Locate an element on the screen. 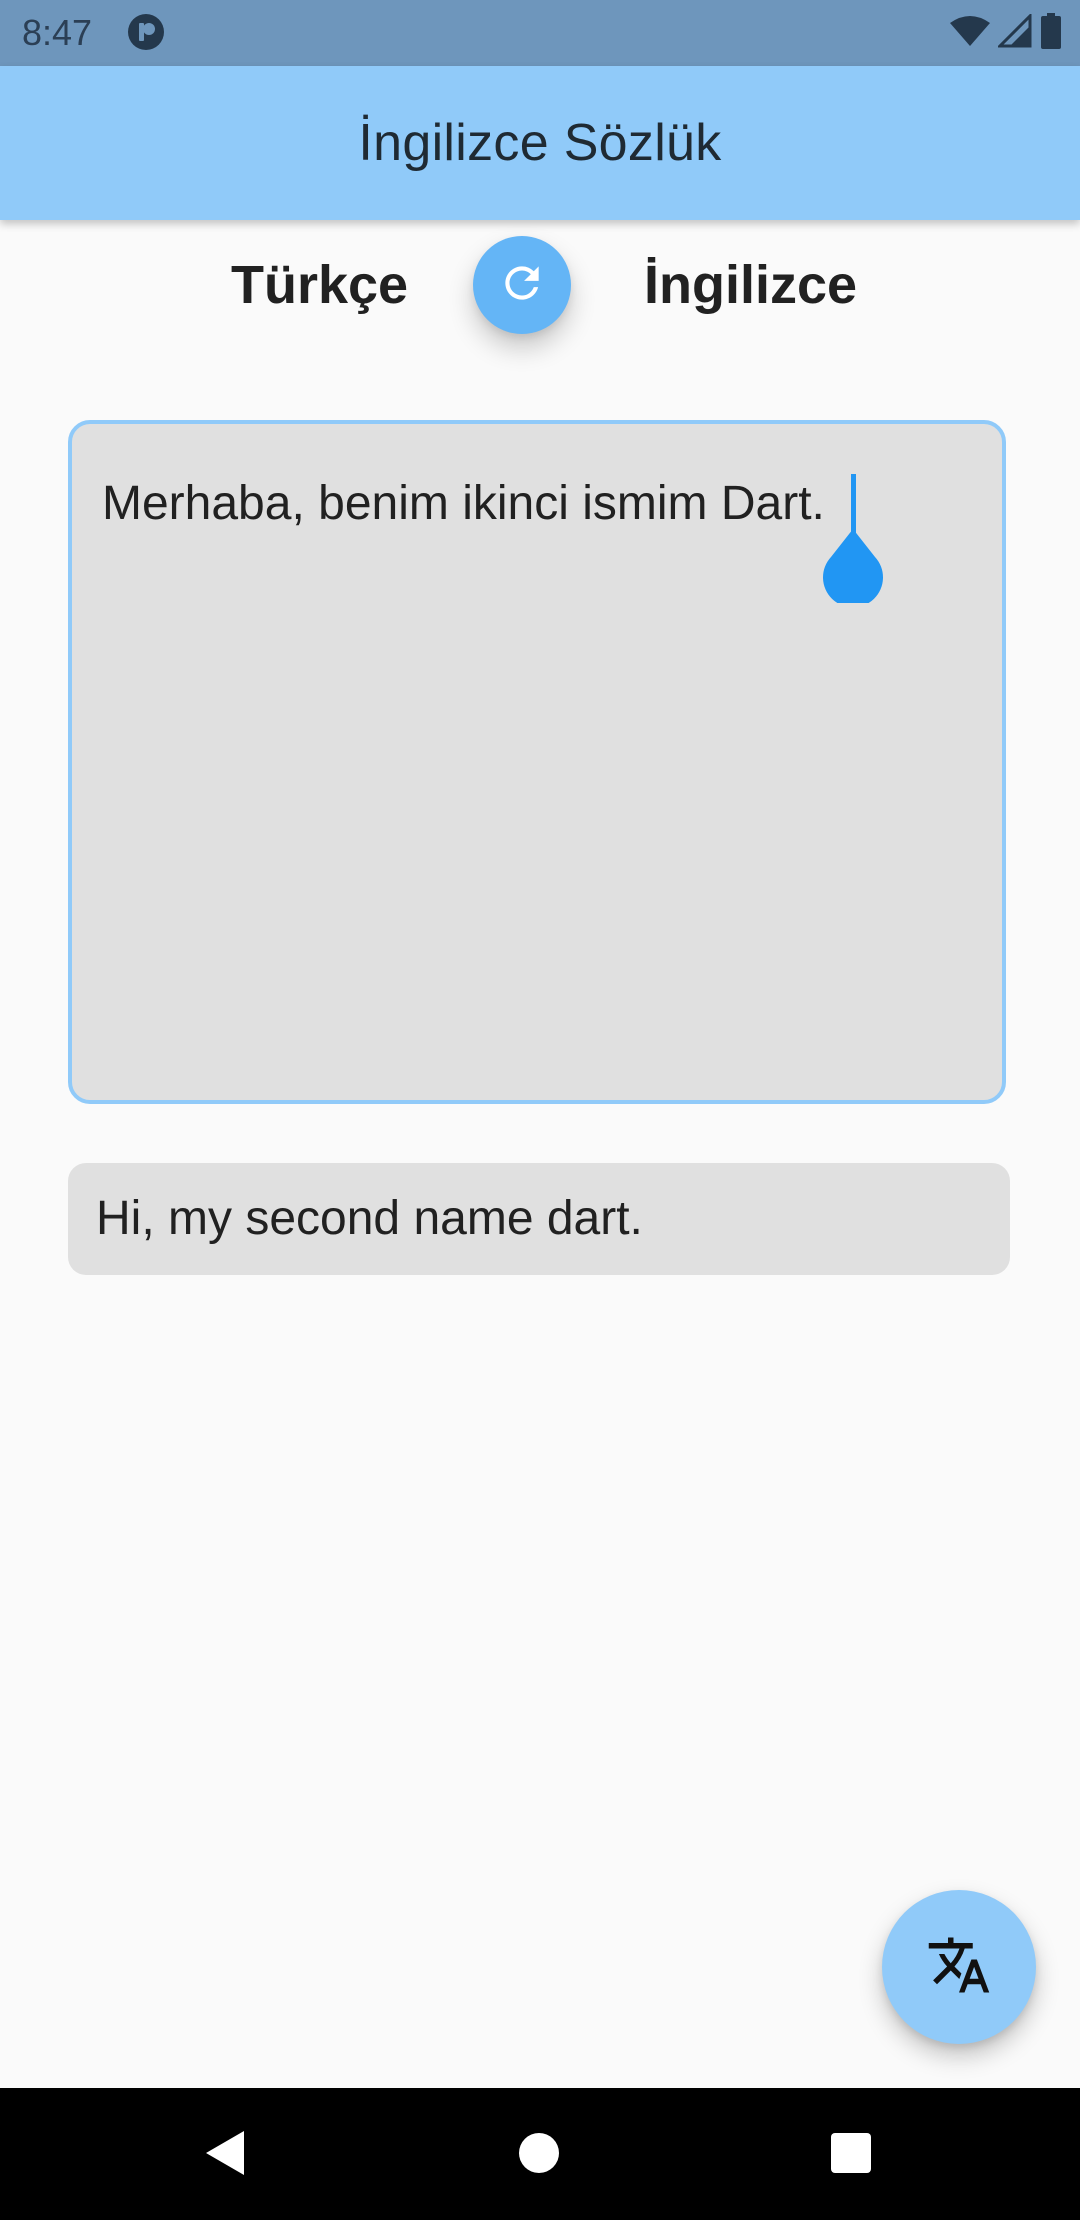  status-bar: 8:47 is located at coordinates (540, 33).